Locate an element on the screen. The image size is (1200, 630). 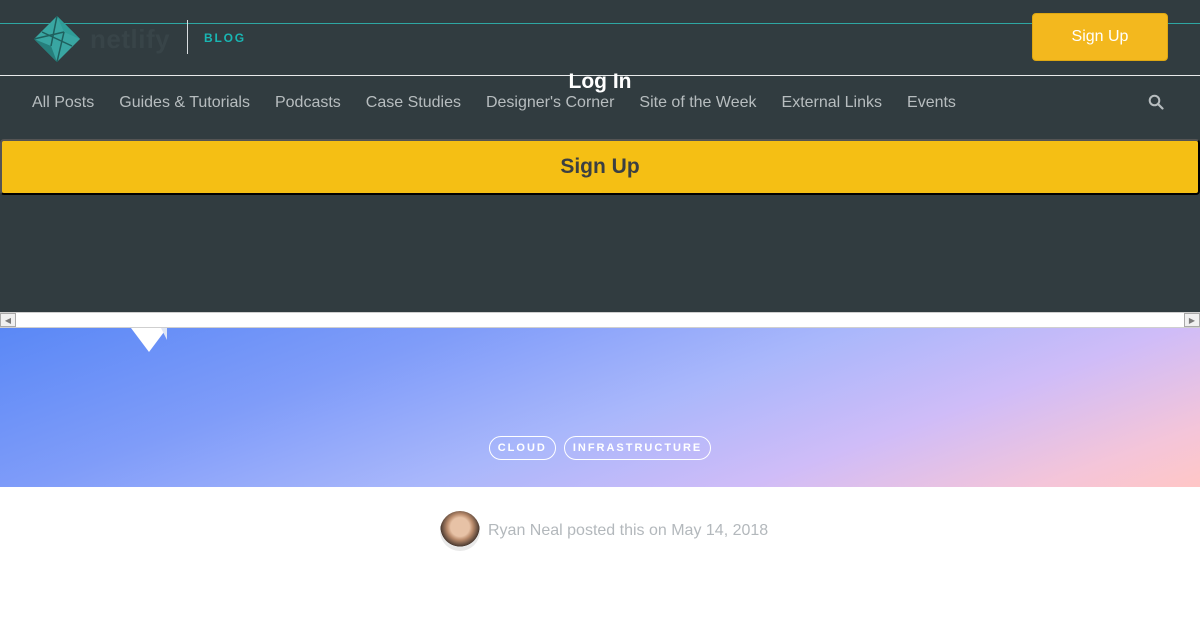
blog-link: BLOG is located at coordinates (225, 38).